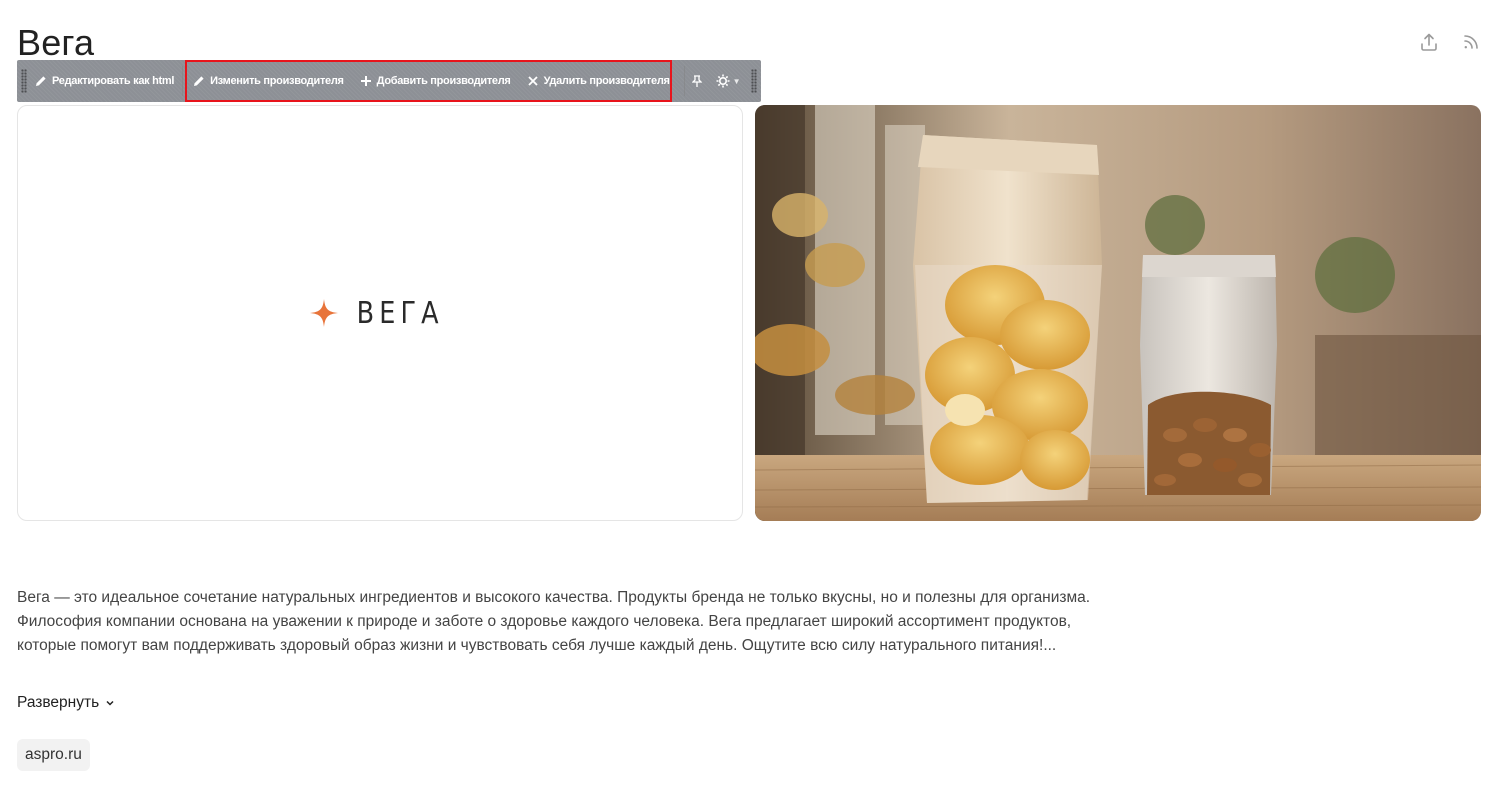  Describe the element at coordinates (323, 313) in the screenshot. I see `star-logo-icon` at that location.